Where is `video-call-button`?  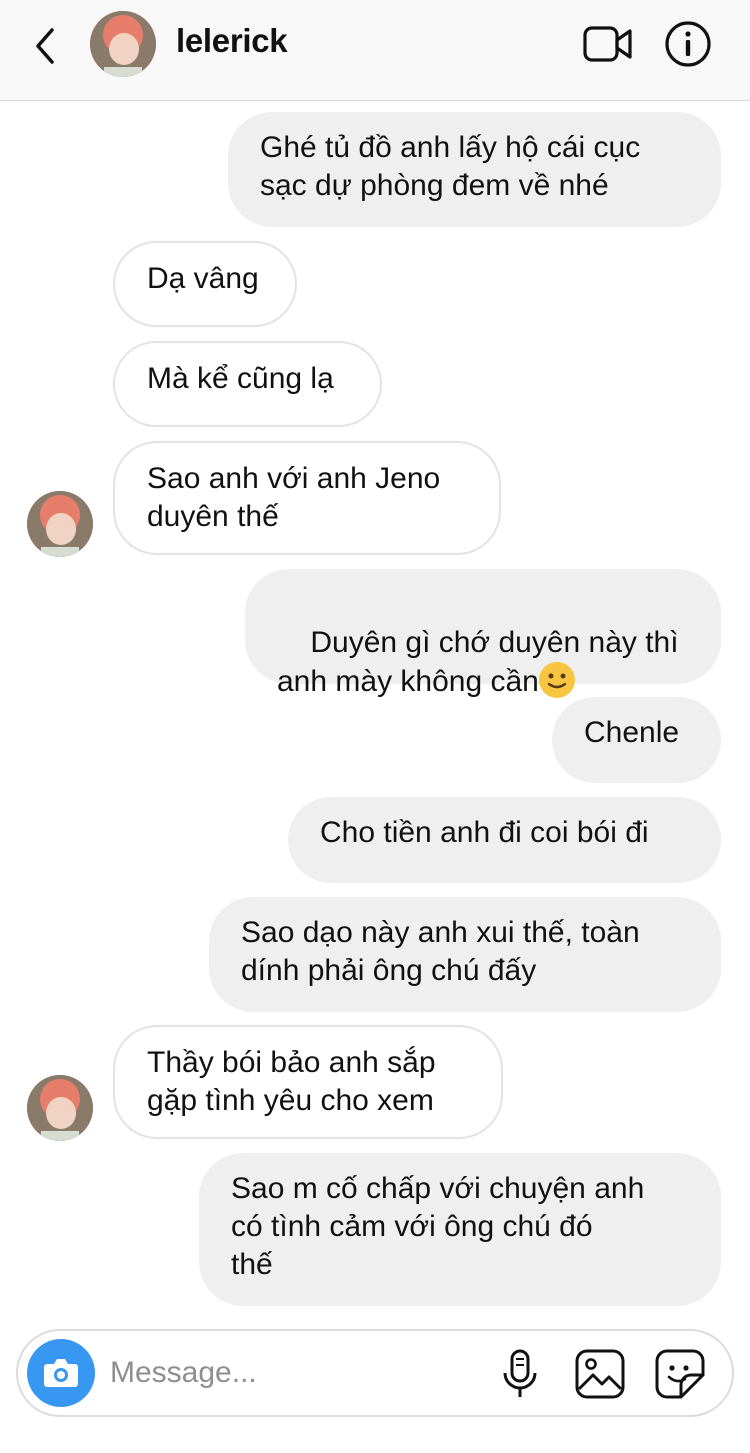 video-call-button is located at coordinates (608, 44).